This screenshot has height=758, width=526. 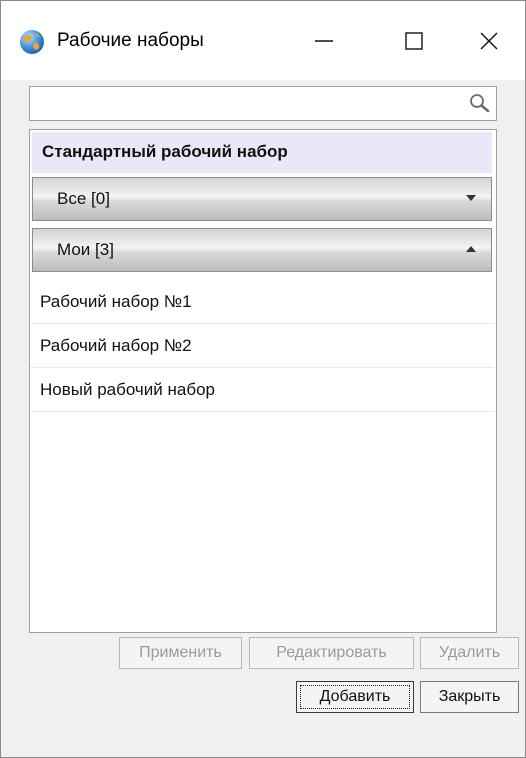 What do you see at coordinates (263, 40) in the screenshot?
I see `title-bar: Рабочие наборы` at bounding box center [263, 40].